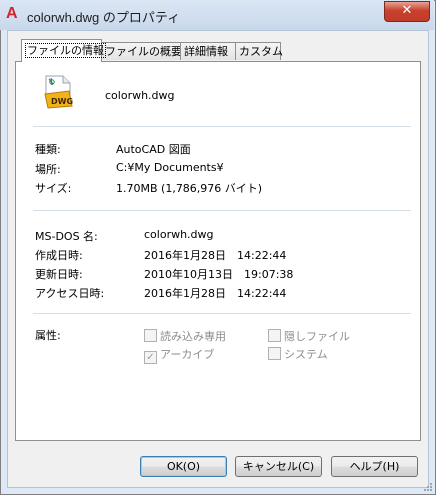 Image resolution: width=436 pixels, height=495 pixels. Describe the element at coordinates (48, 169) in the screenshot. I see `location-label: 場所:` at that location.